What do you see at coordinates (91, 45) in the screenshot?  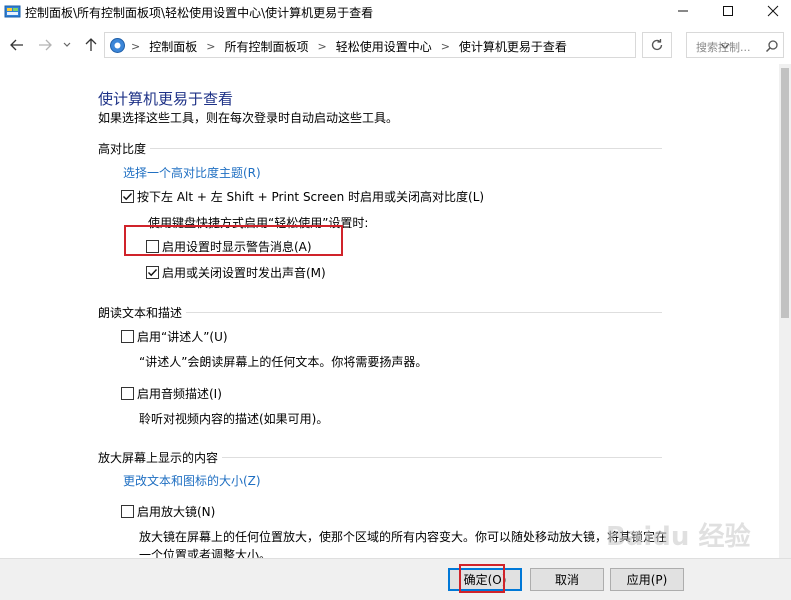 I see `up-arrow-icon` at bounding box center [91, 45].